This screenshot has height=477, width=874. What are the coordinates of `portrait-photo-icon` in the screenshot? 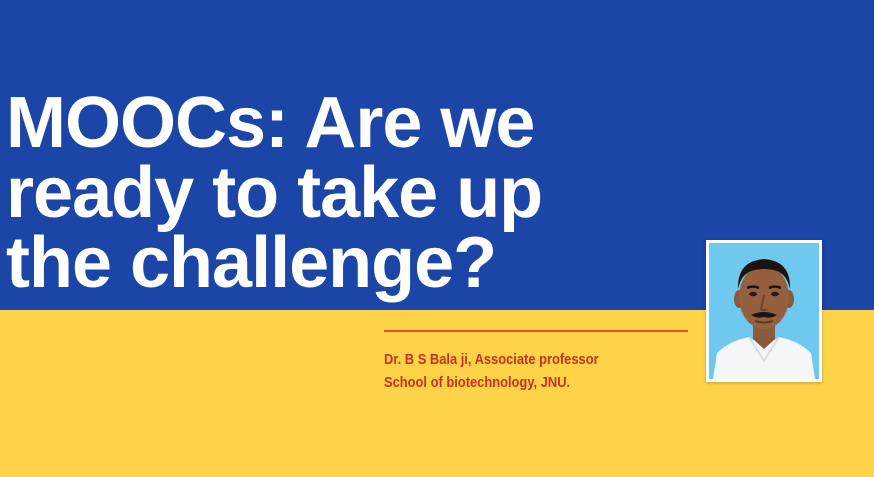 It's located at (764, 311).